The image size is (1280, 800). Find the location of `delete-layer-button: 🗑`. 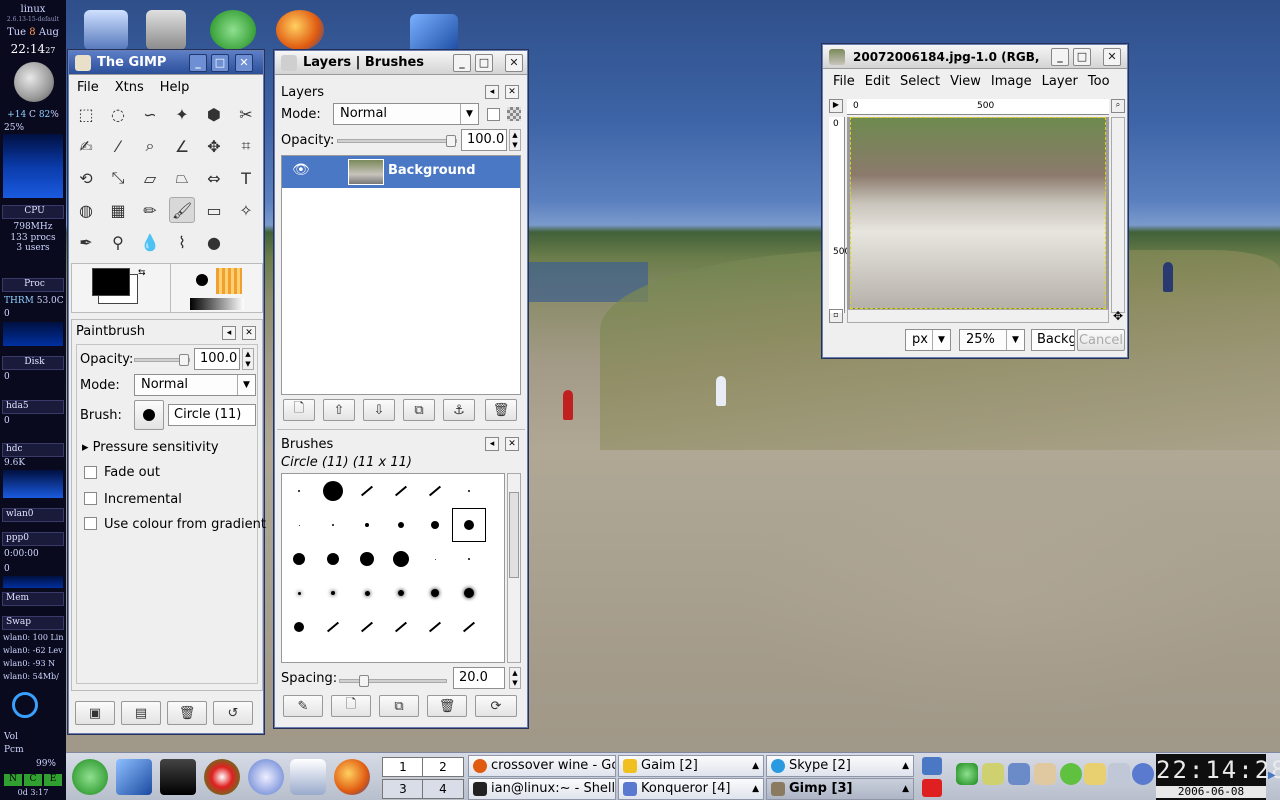

delete-layer-button: 🗑 is located at coordinates (501, 410).